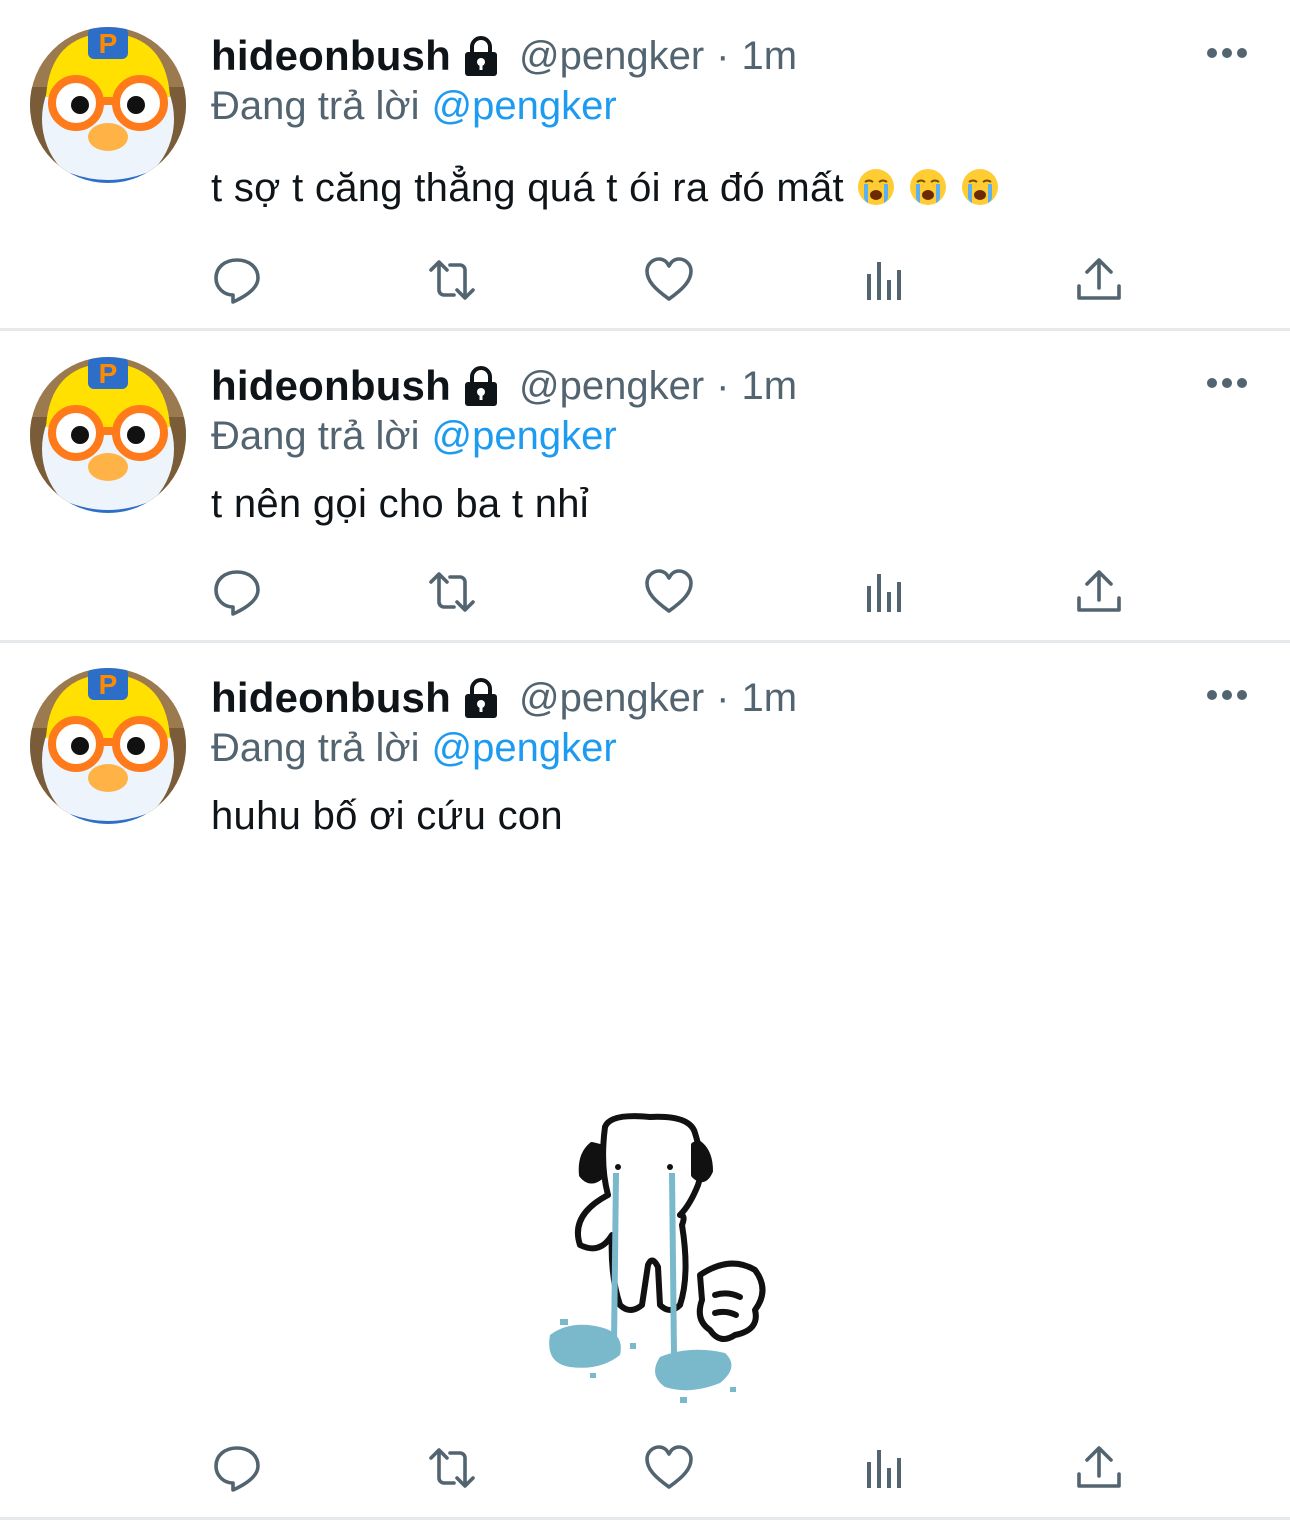 The height and width of the screenshot is (1524, 1290). Describe the element at coordinates (527, 188) in the screenshot. I see `tweet-text-content: t sợ t căng thẳng quá t ói ra đó mất` at that location.